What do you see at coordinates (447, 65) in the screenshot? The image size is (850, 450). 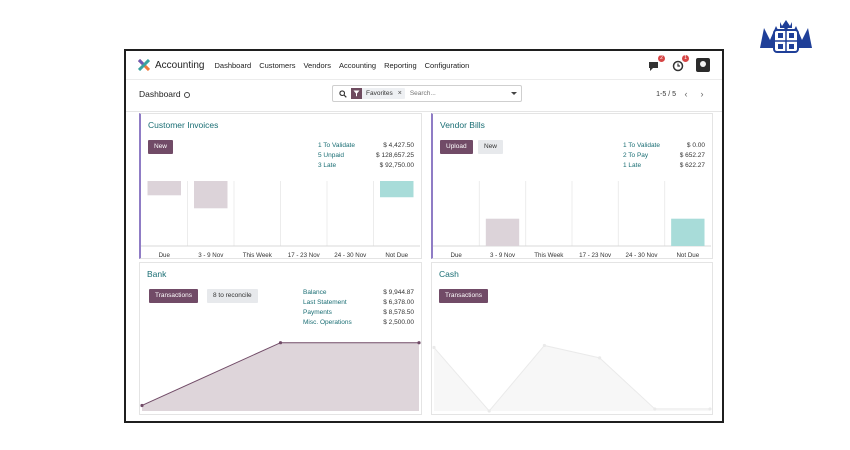 I see `menu-configuration: Configuration` at bounding box center [447, 65].